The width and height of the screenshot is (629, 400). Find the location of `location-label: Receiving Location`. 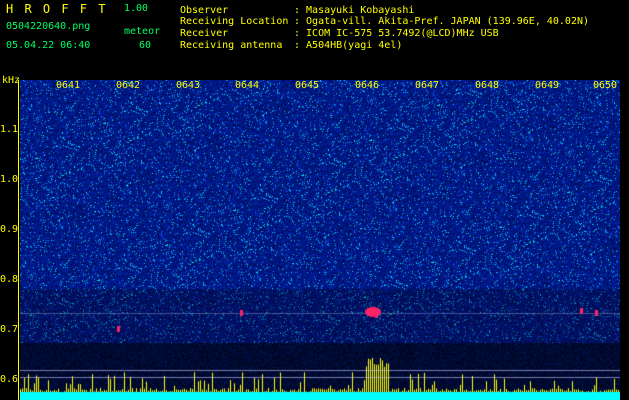

location-label: Receiving Location is located at coordinates (234, 21).